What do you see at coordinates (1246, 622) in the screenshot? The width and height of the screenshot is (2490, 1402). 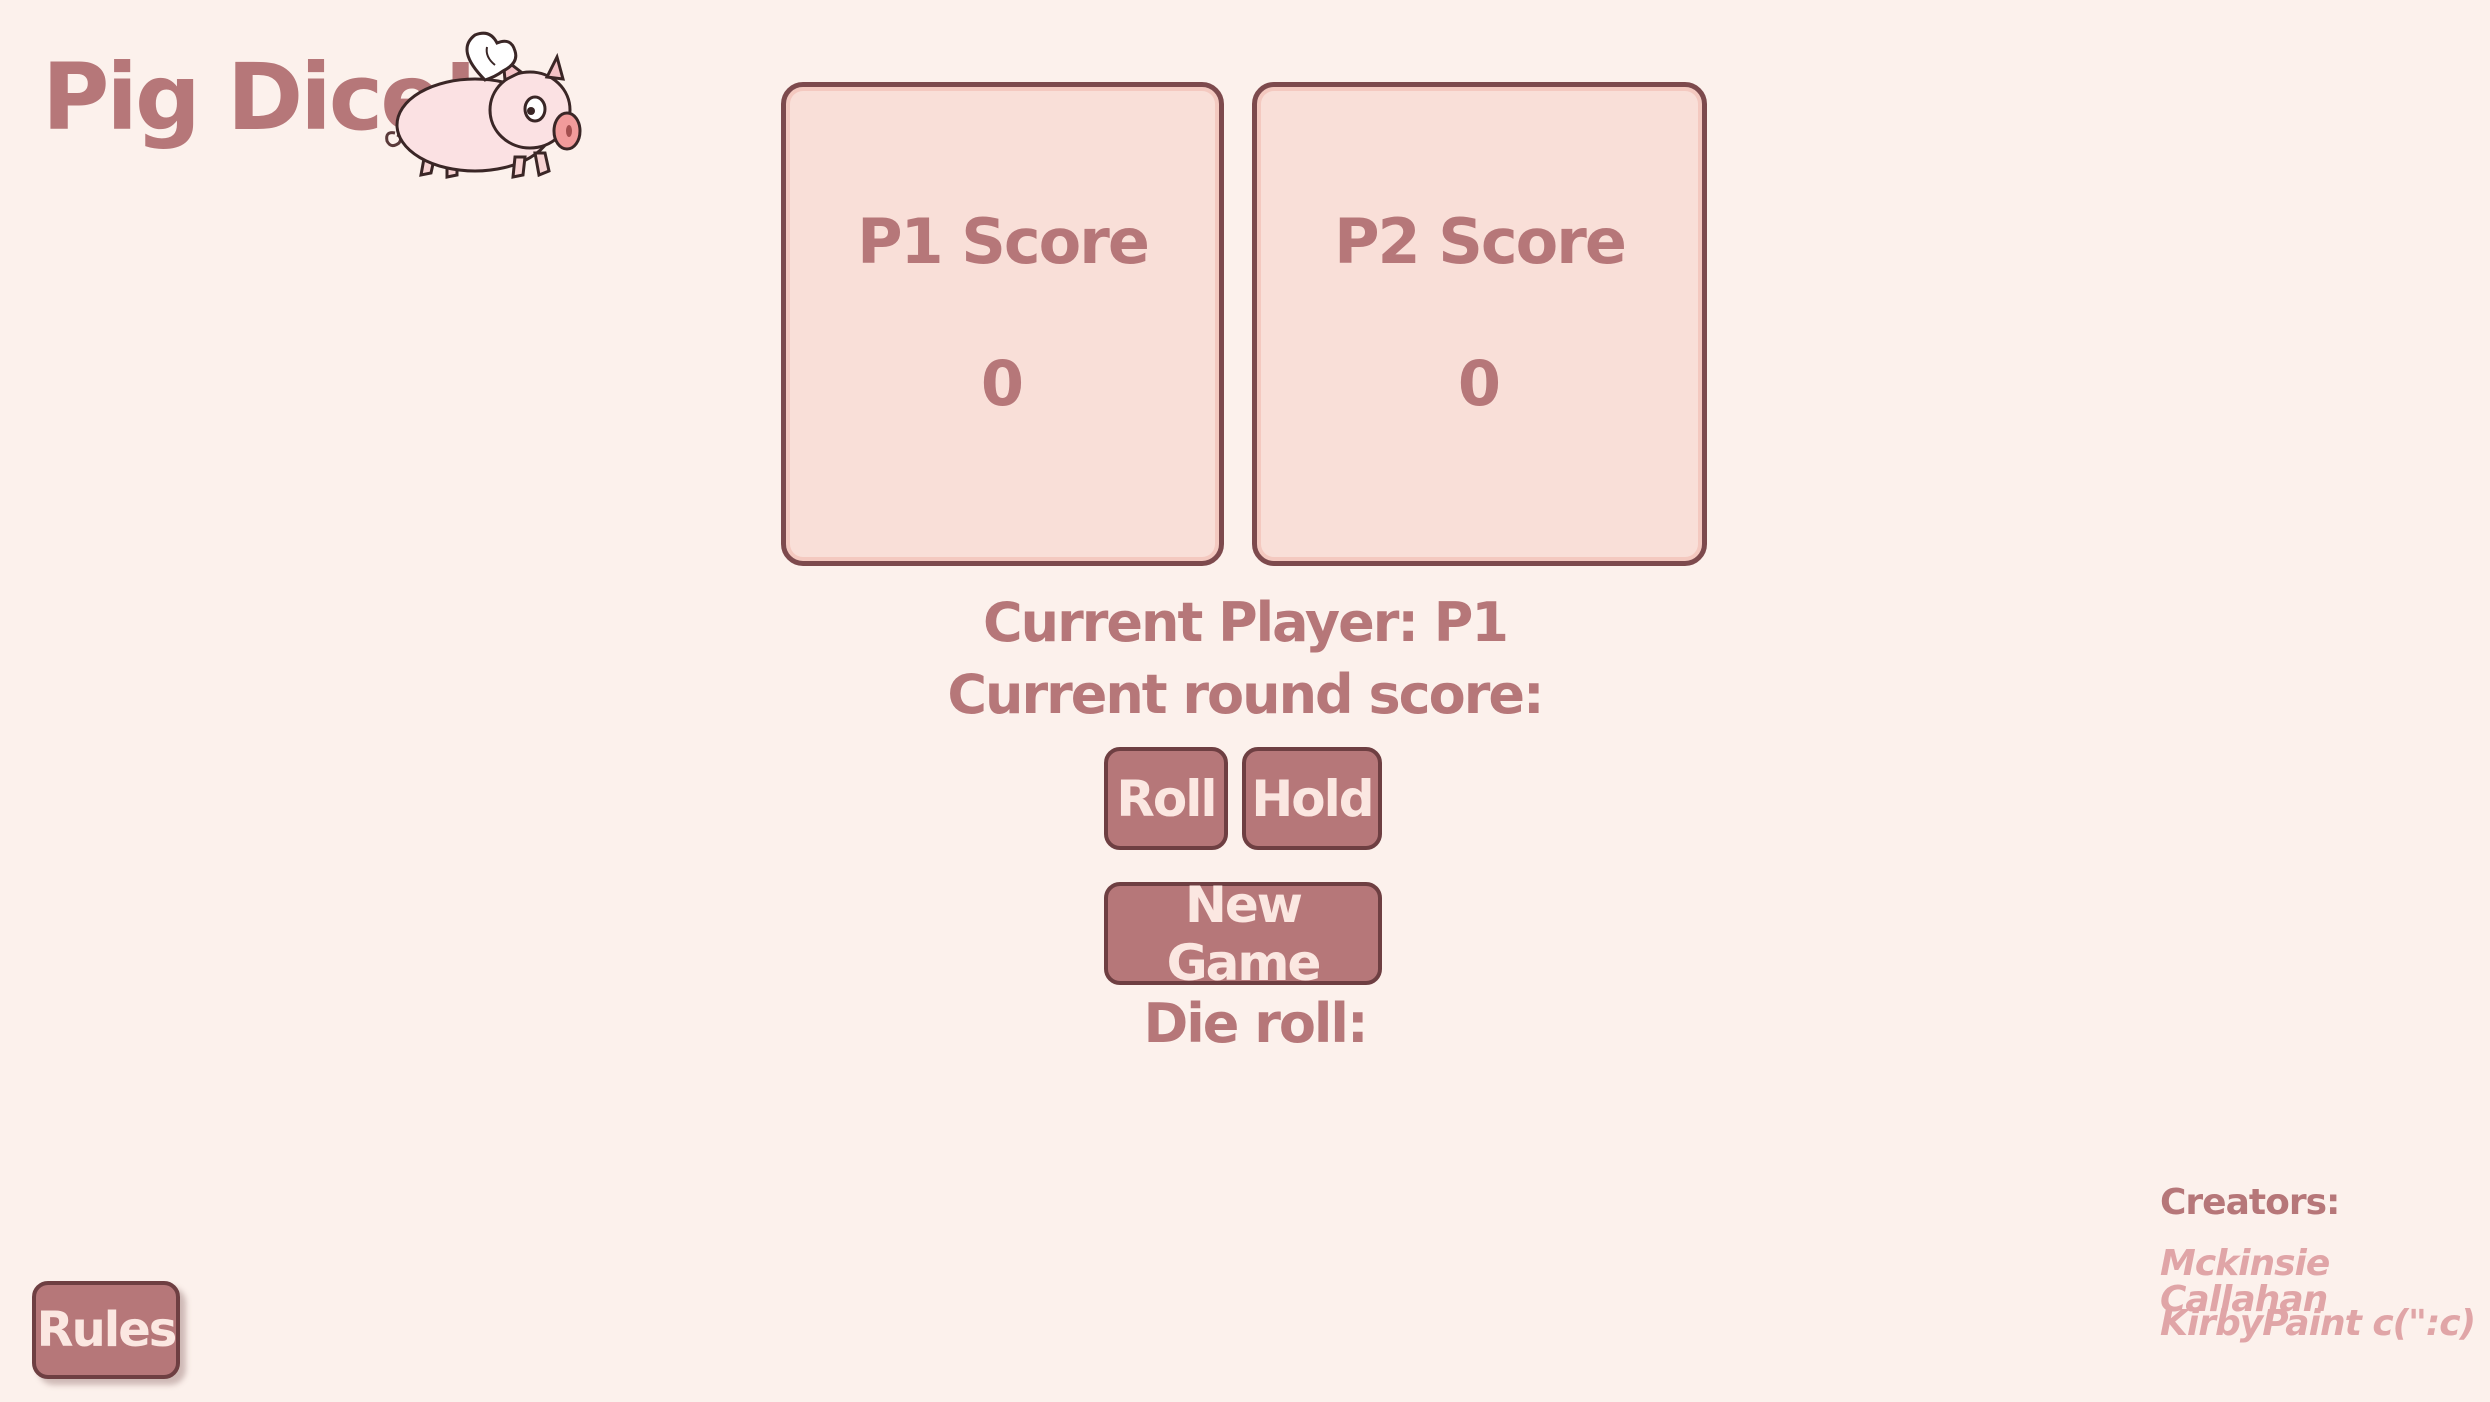 I see `current-player-text: Current Player: P1` at bounding box center [1246, 622].